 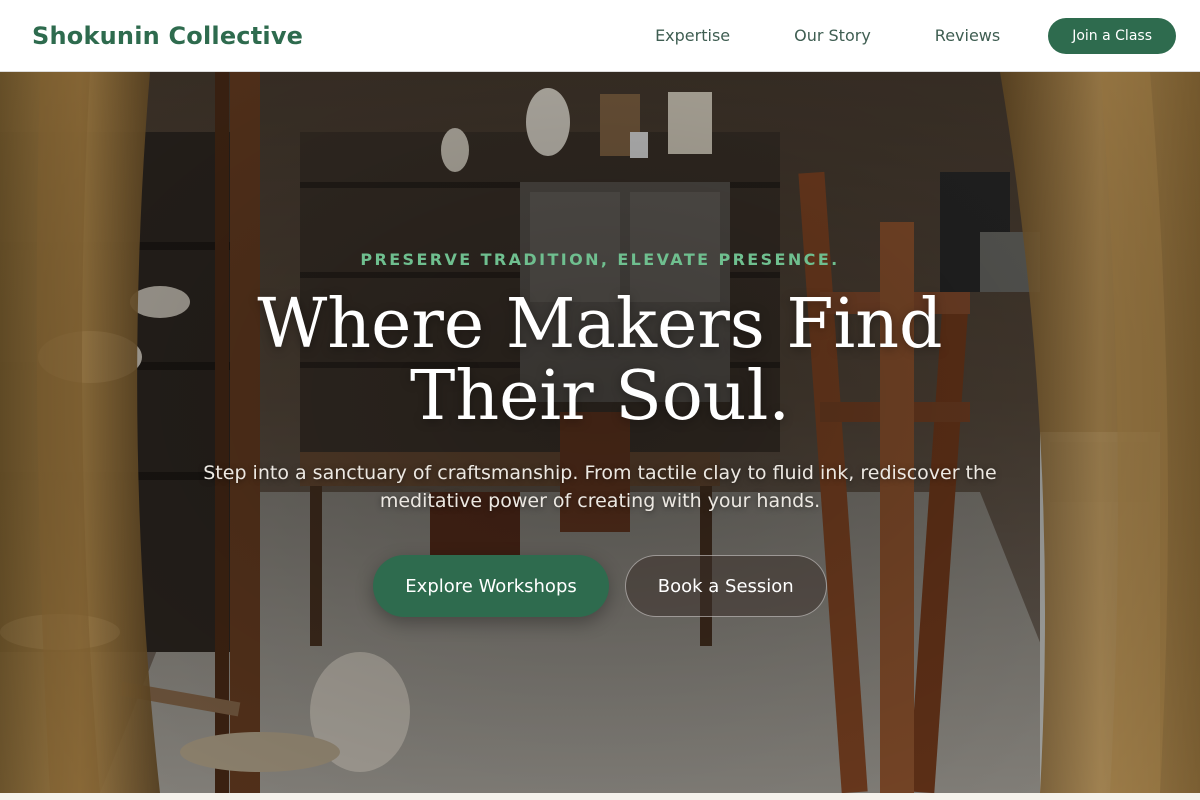 What do you see at coordinates (491, 586) in the screenshot?
I see `explore-workshops-button: Explore Workshops` at bounding box center [491, 586].